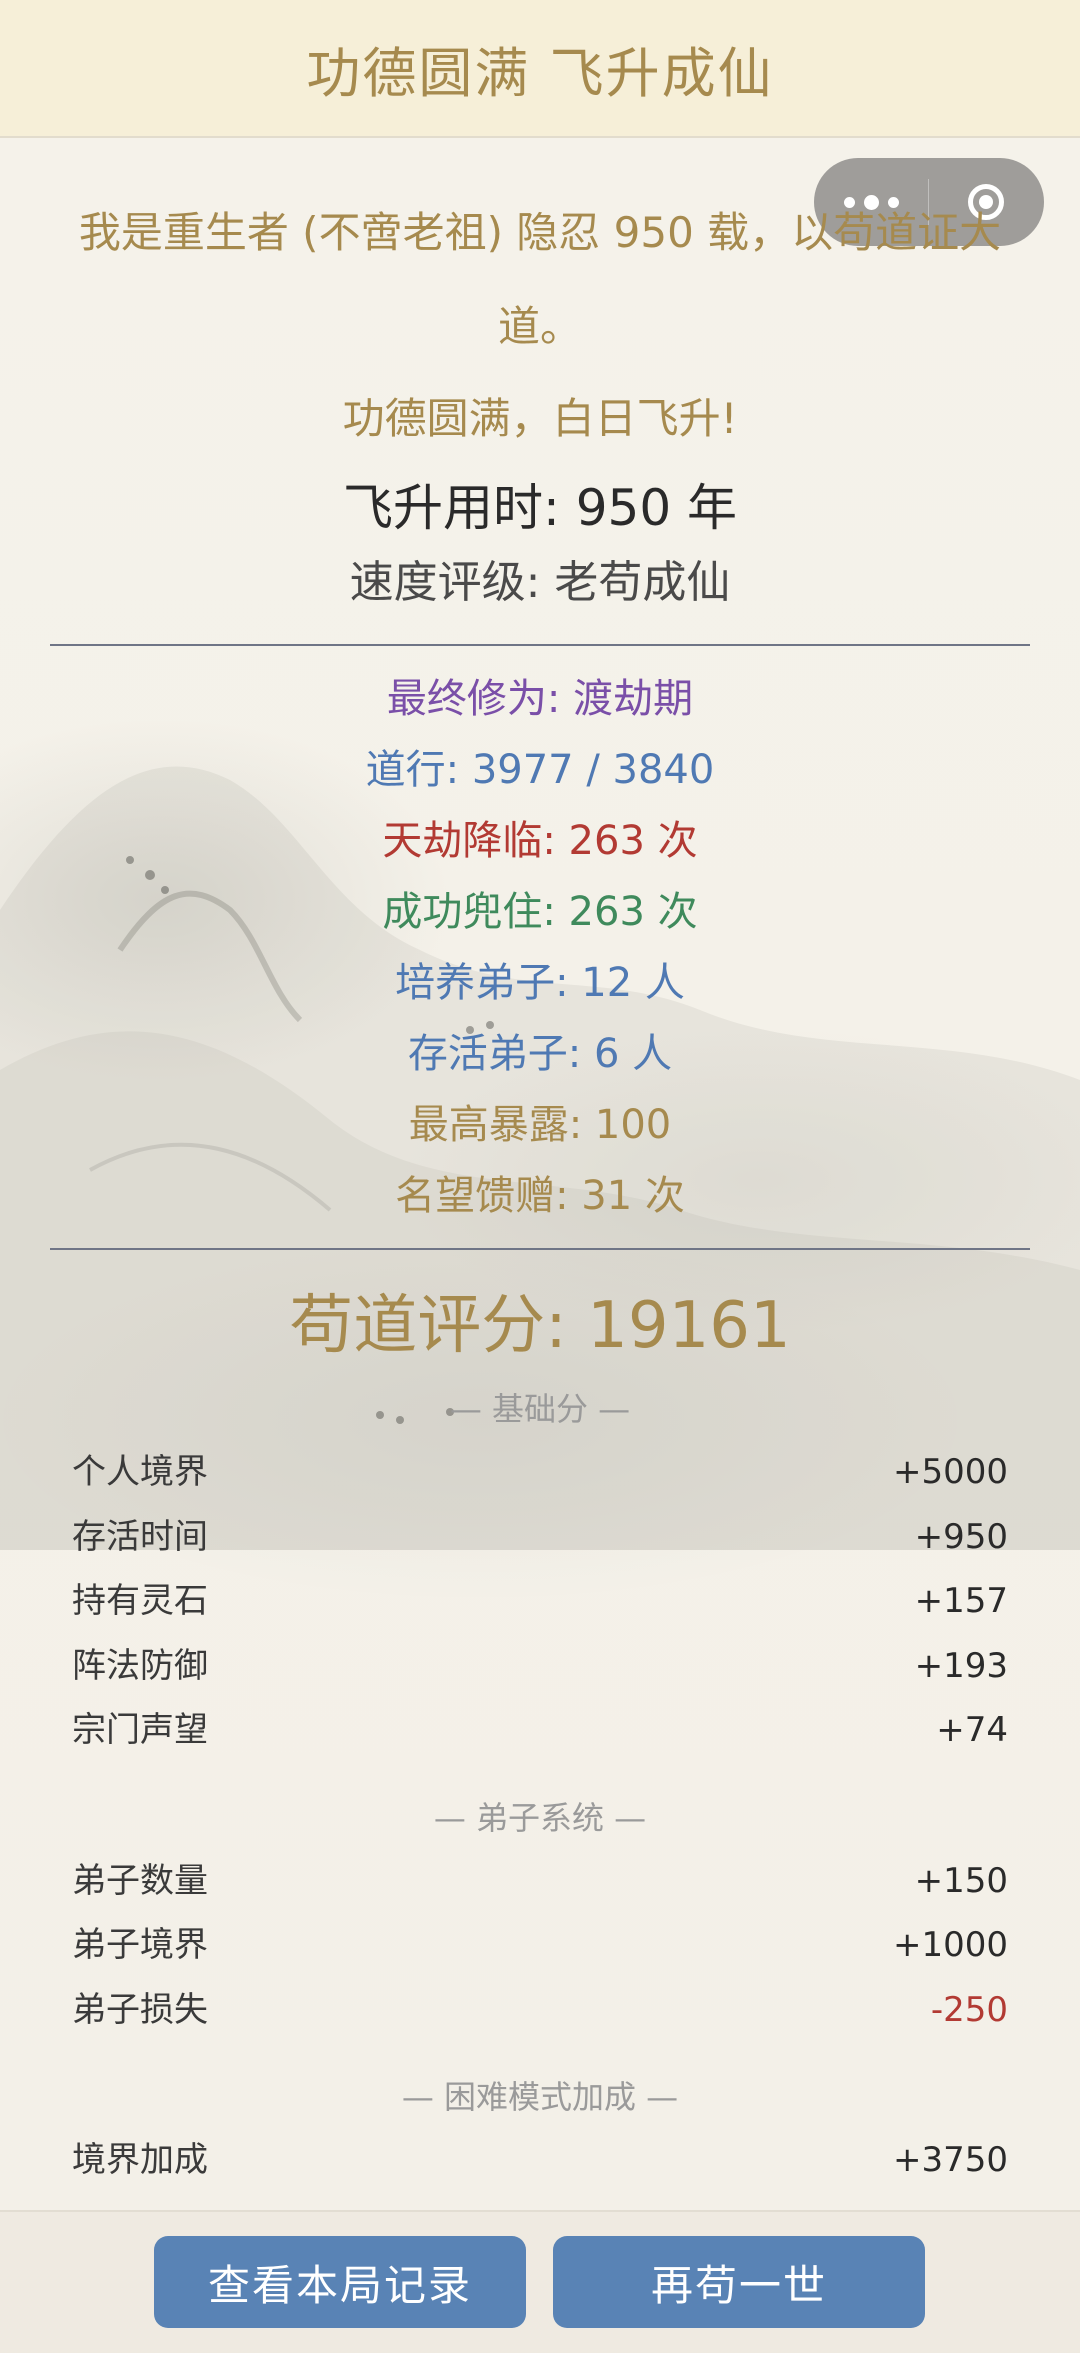 The width and height of the screenshot is (1080, 2353). I want to click on ascension-time: 飞升用时: 950 年, so click(540, 508).